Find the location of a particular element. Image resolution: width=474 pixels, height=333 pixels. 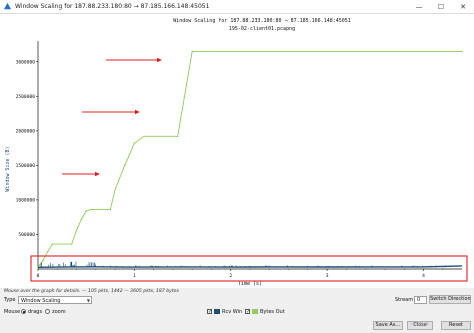

chevron-down-icon: ▼ is located at coordinates (88, 300).